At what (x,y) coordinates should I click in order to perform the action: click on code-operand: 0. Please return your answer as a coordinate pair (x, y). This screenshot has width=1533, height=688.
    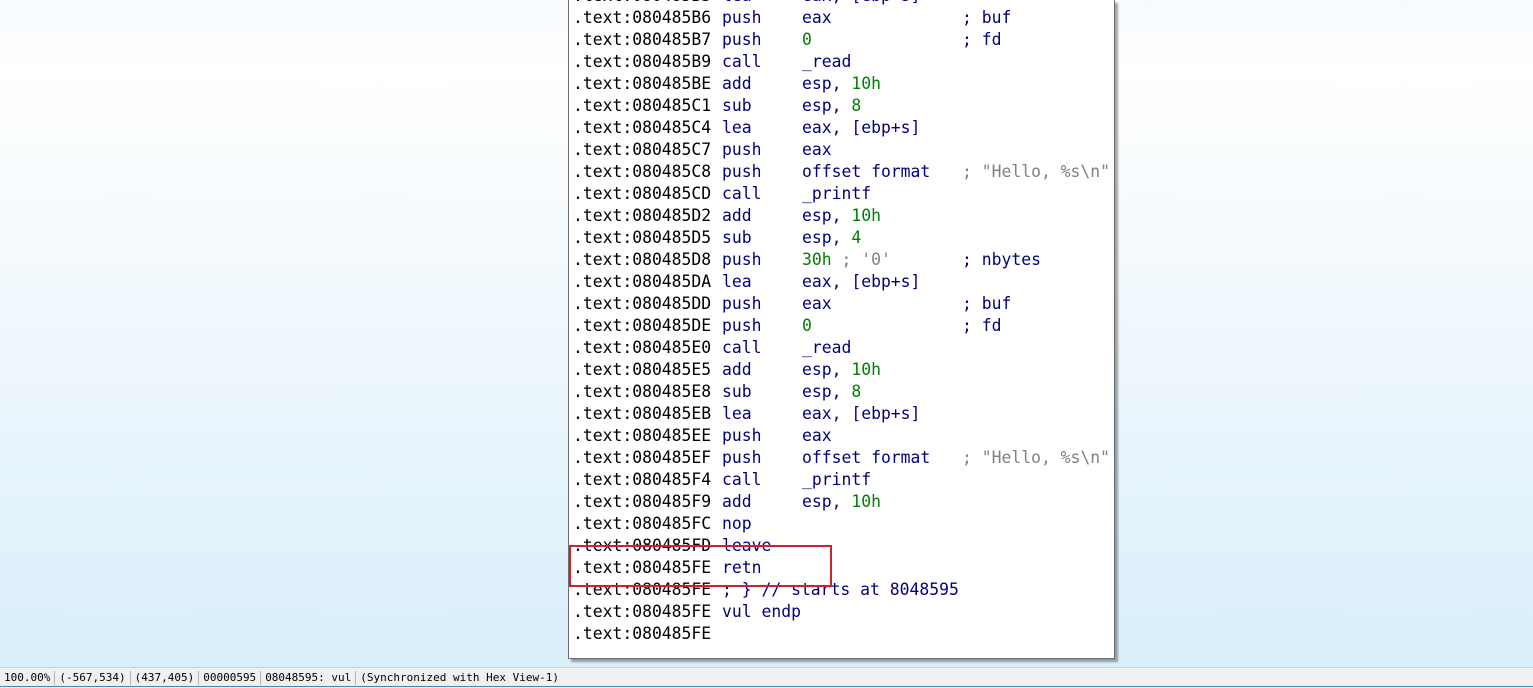
    Looking at the image, I should click on (807, 325).